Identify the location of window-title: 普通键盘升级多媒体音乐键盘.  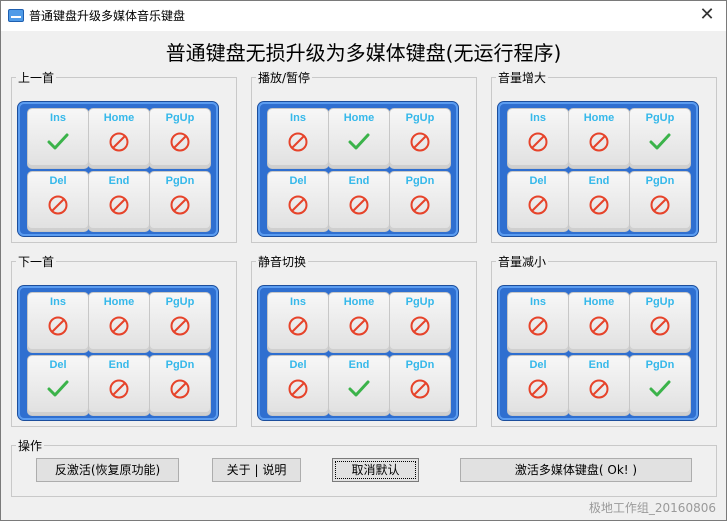
(107, 16).